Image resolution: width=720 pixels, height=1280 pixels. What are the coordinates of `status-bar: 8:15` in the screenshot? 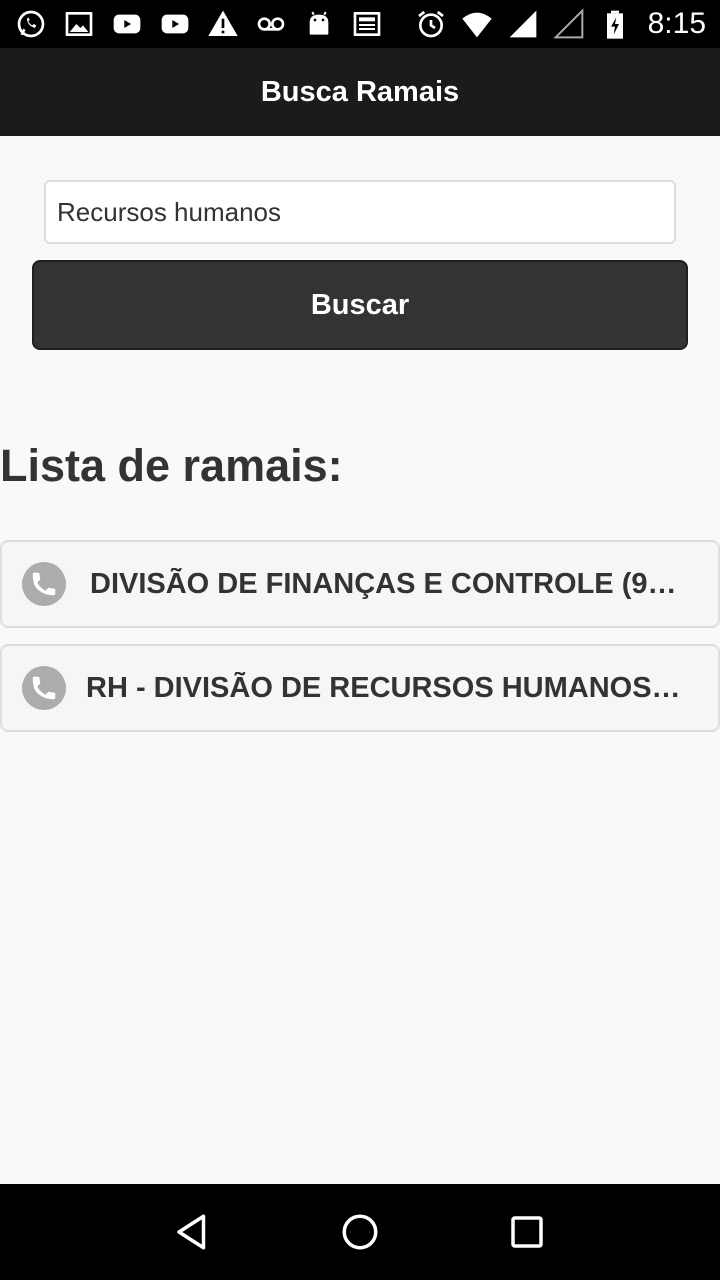 It's located at (360, 24).